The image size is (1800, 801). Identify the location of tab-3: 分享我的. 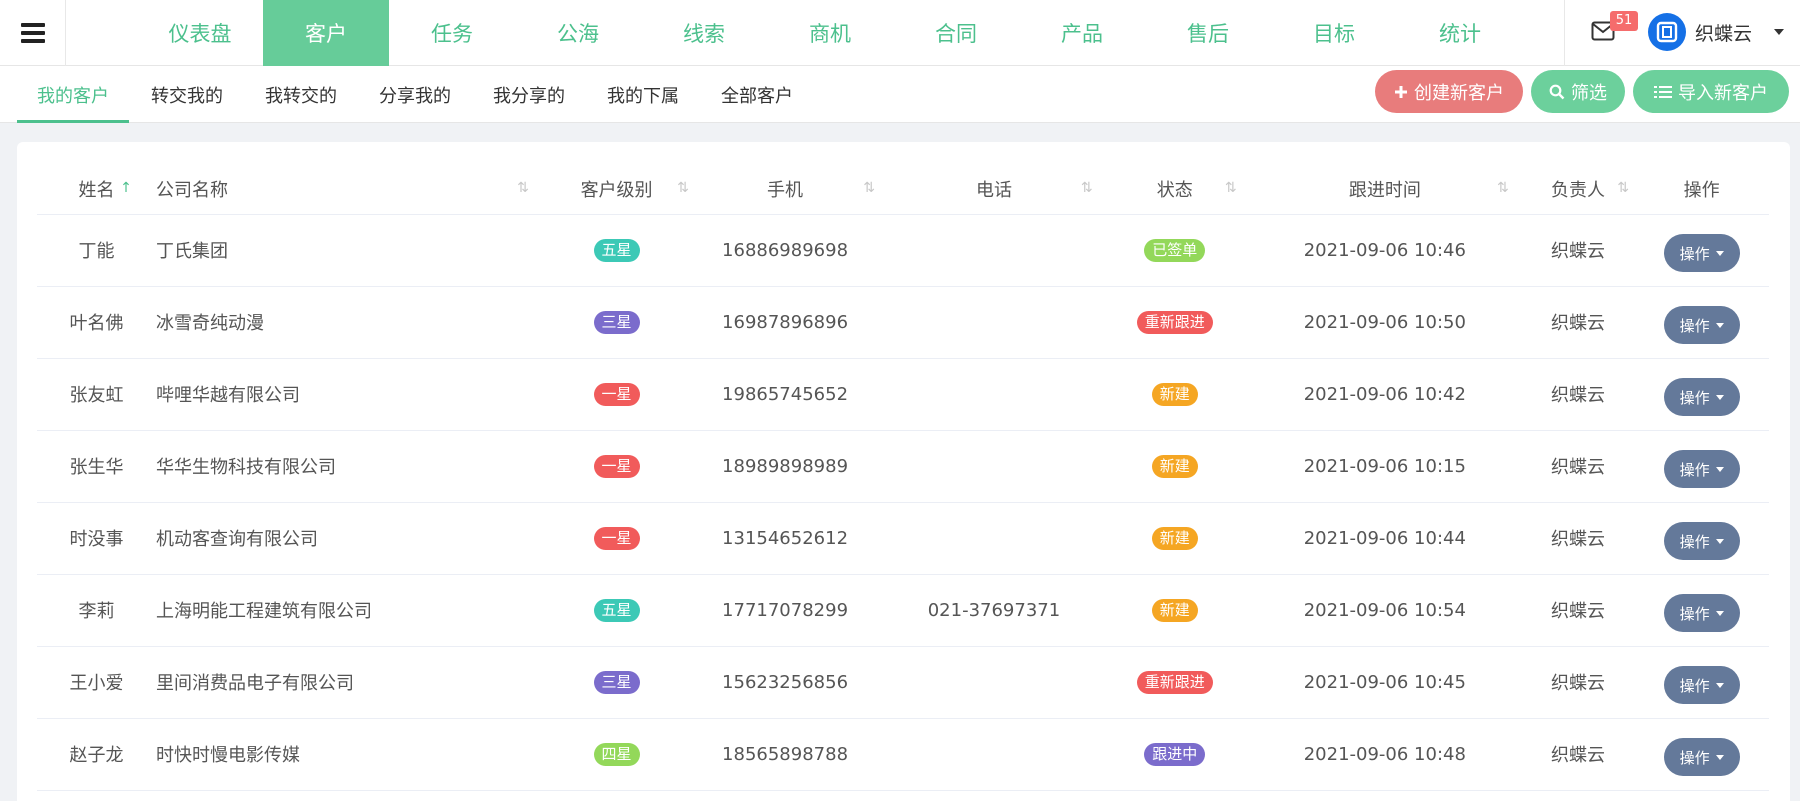
(415, 94).